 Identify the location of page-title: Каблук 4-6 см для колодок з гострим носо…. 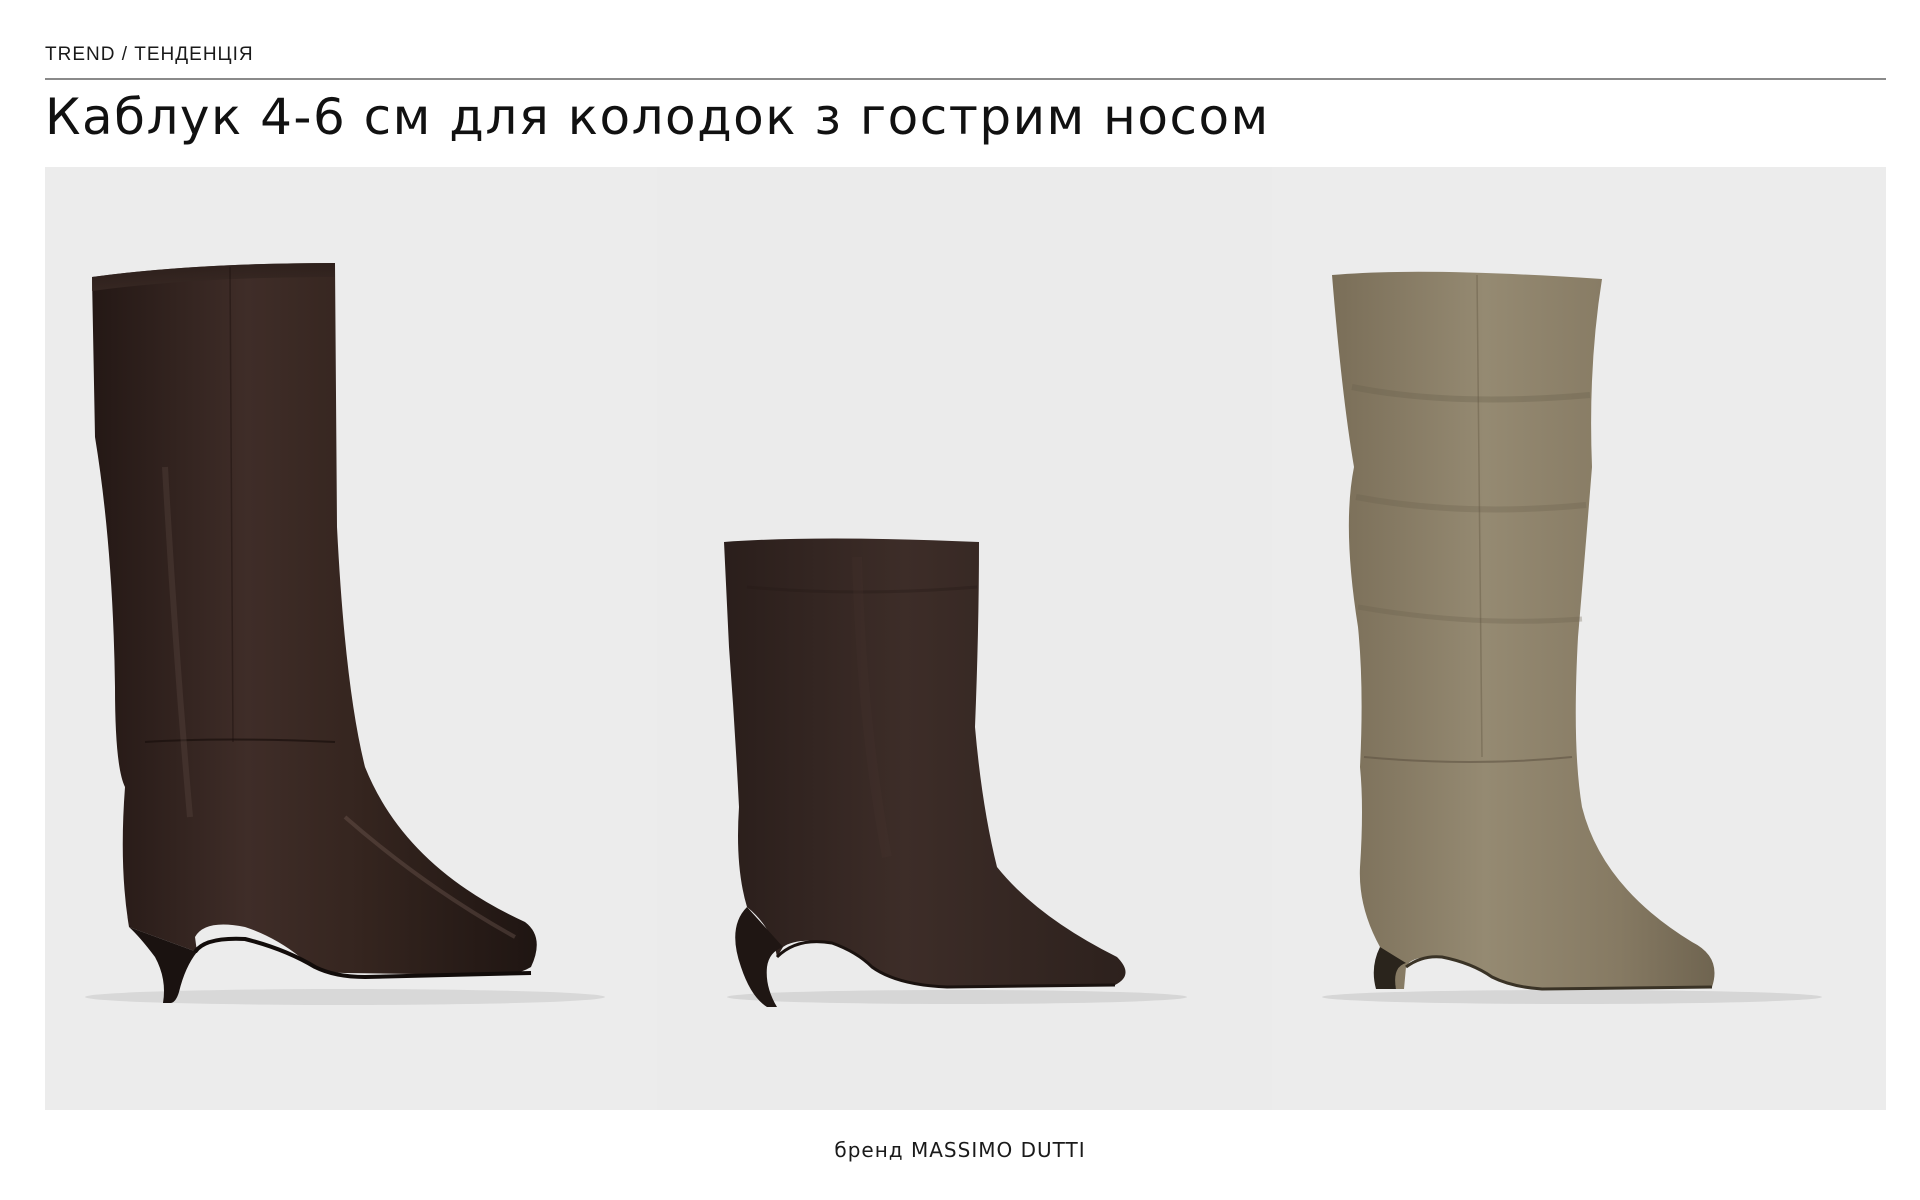
(657, 117).